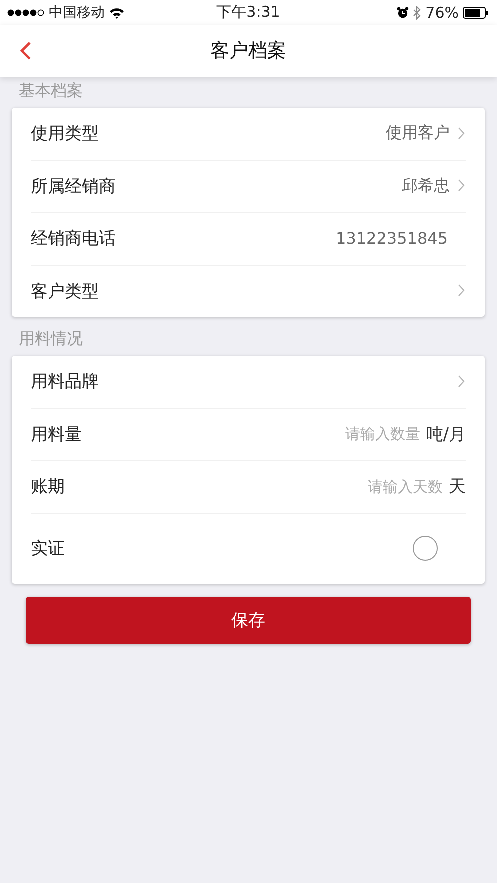 The image size is (497, 883). What do you see at coordinates (426, 186) in the screenshot?
I see `field-value: 邱希忠` at bounding box center [426, 186].